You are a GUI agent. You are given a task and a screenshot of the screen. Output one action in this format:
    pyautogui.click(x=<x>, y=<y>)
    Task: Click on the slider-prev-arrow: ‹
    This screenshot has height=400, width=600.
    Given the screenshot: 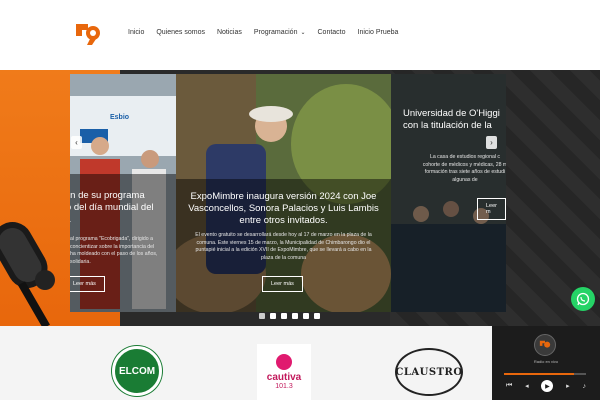 What is the action you would take?
    pyautogui.click(x=76, y=142)
    